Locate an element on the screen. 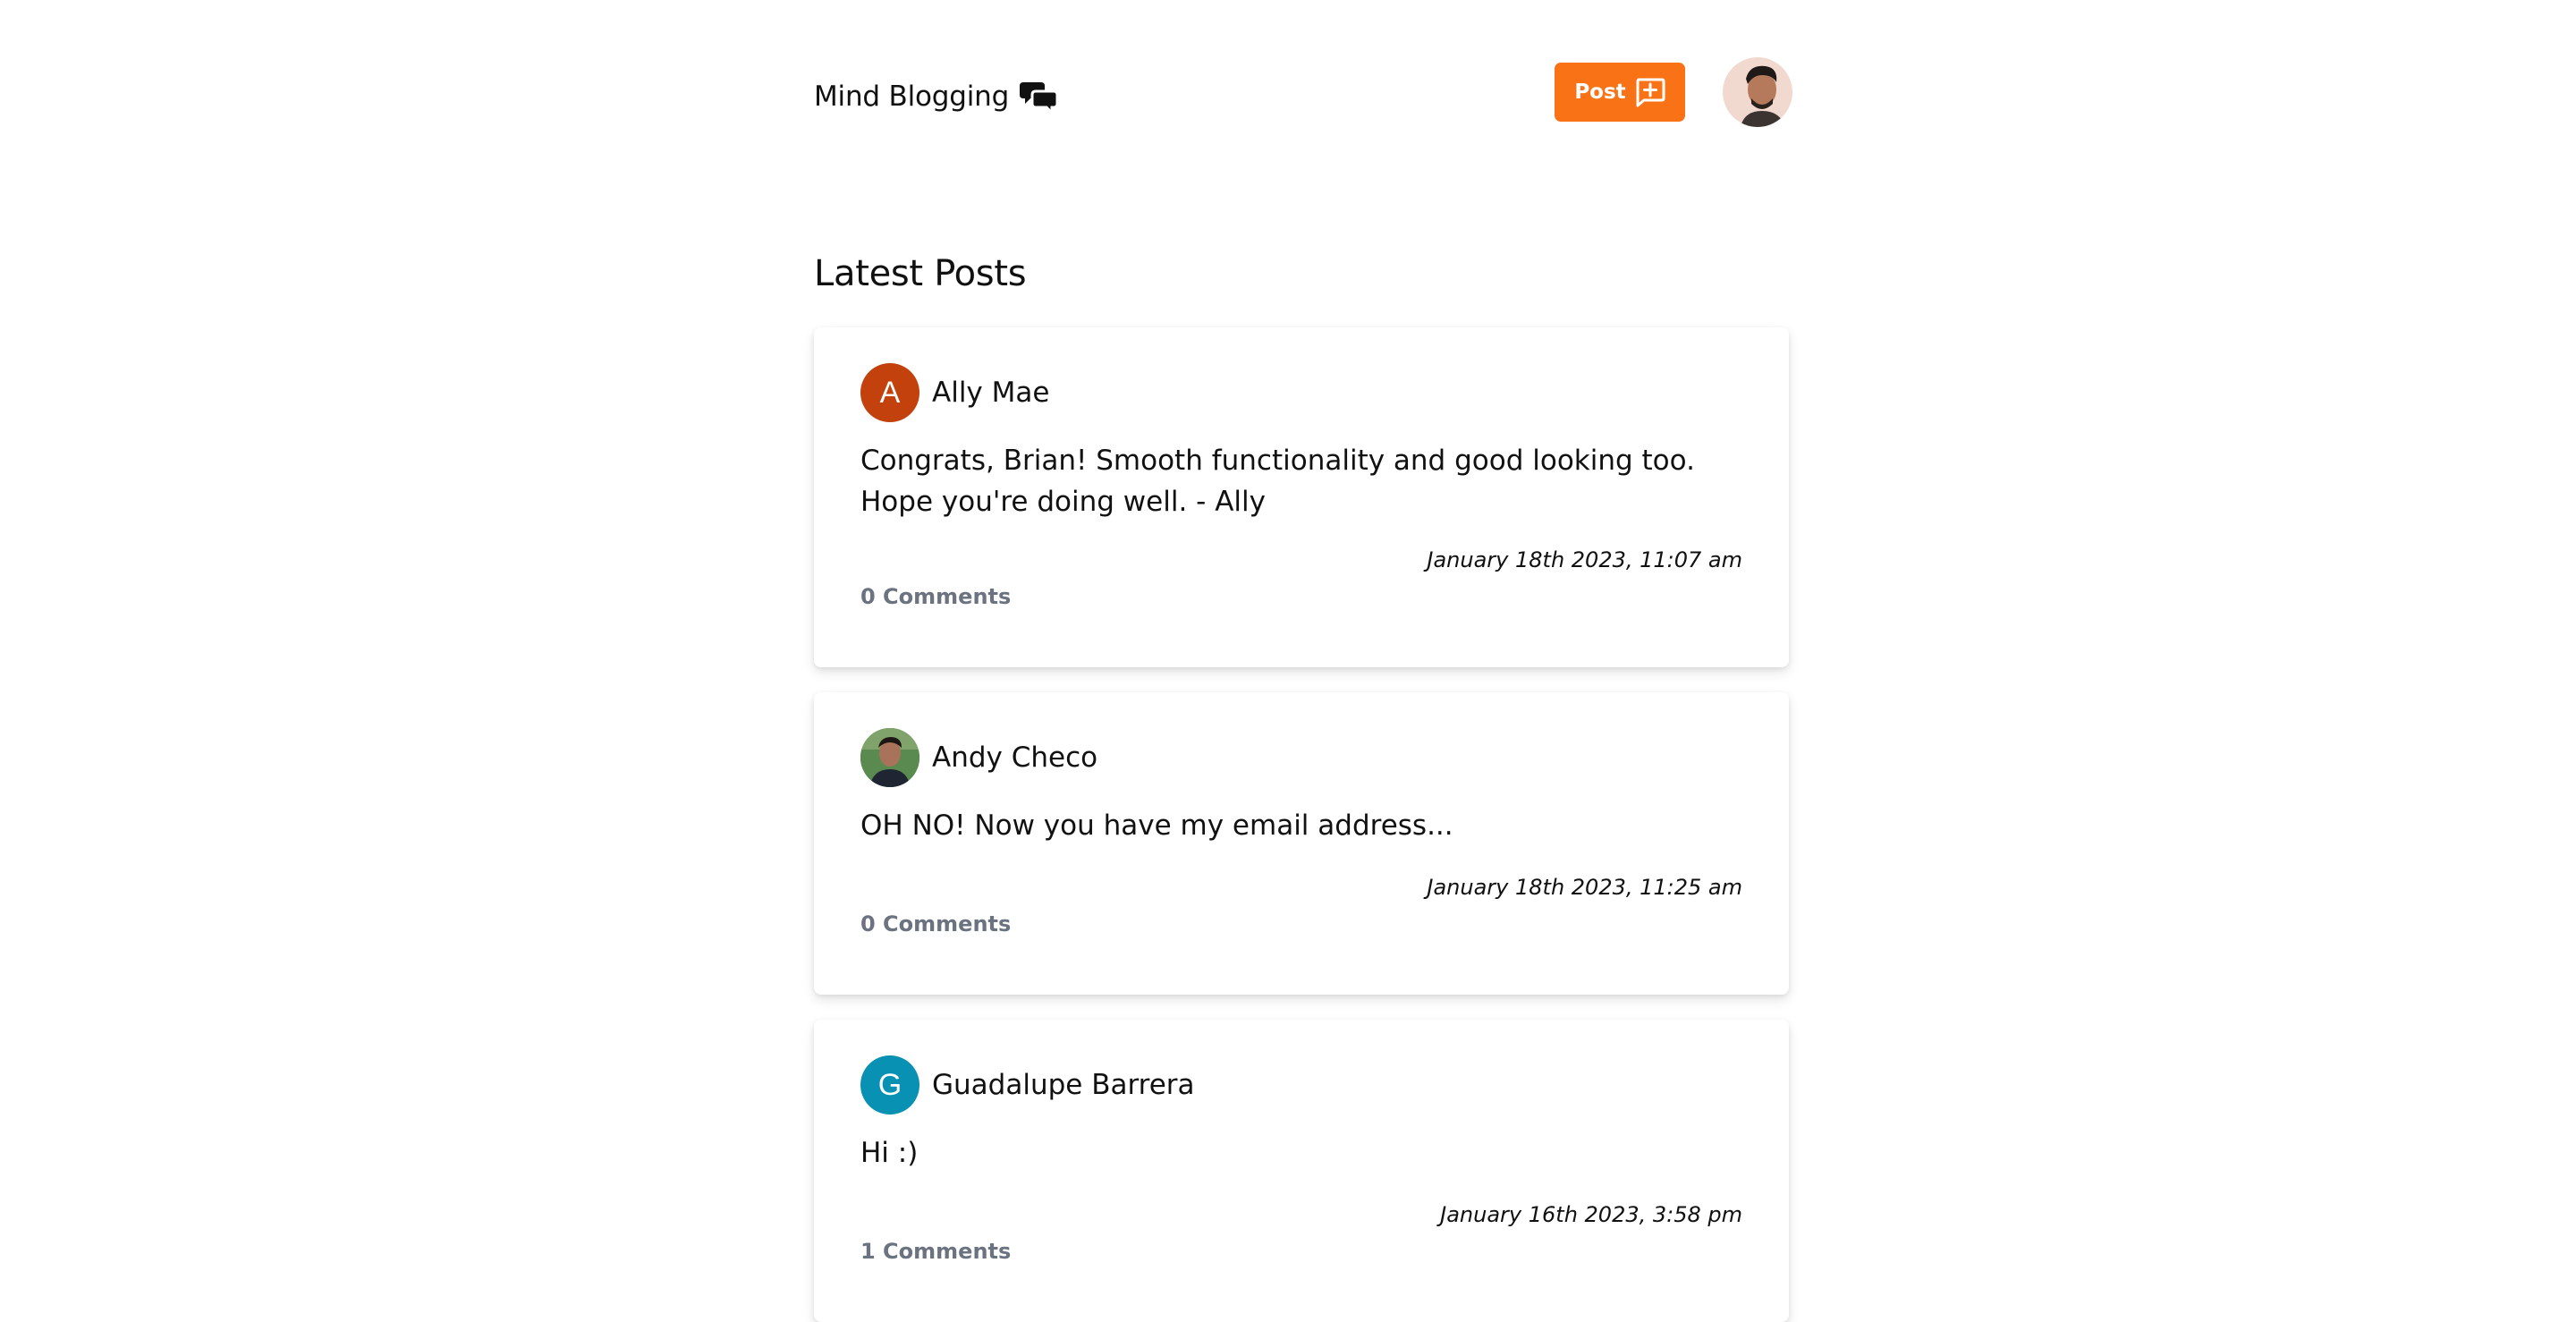 This screenshot has width=2576, height=1322. comments-link: 1 Comments is located at coordinates (935, 1252).